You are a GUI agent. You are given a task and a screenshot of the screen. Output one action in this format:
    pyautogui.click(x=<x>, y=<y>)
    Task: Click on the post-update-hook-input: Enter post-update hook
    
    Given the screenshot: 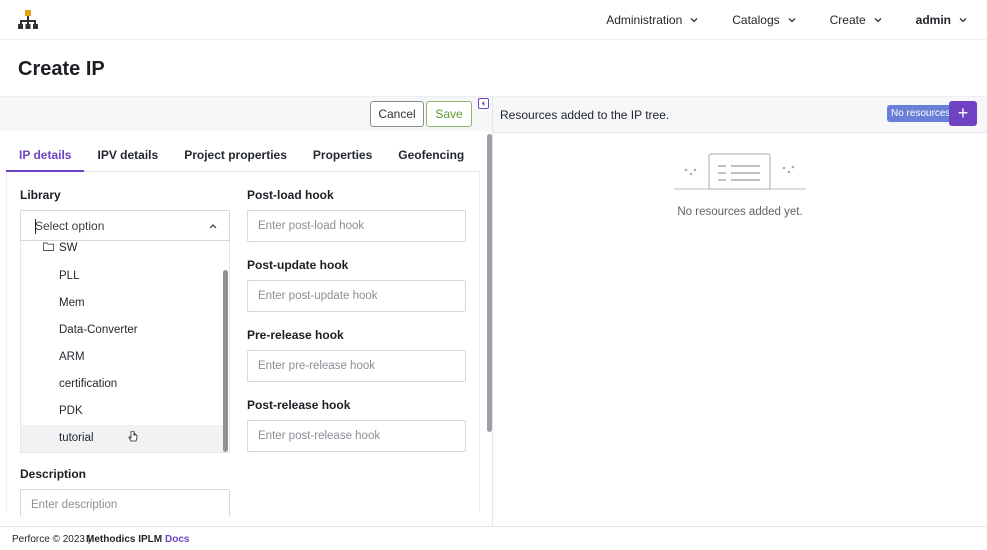 What is the action you would take?
    pyautogui.click(x=356, y=296)
    